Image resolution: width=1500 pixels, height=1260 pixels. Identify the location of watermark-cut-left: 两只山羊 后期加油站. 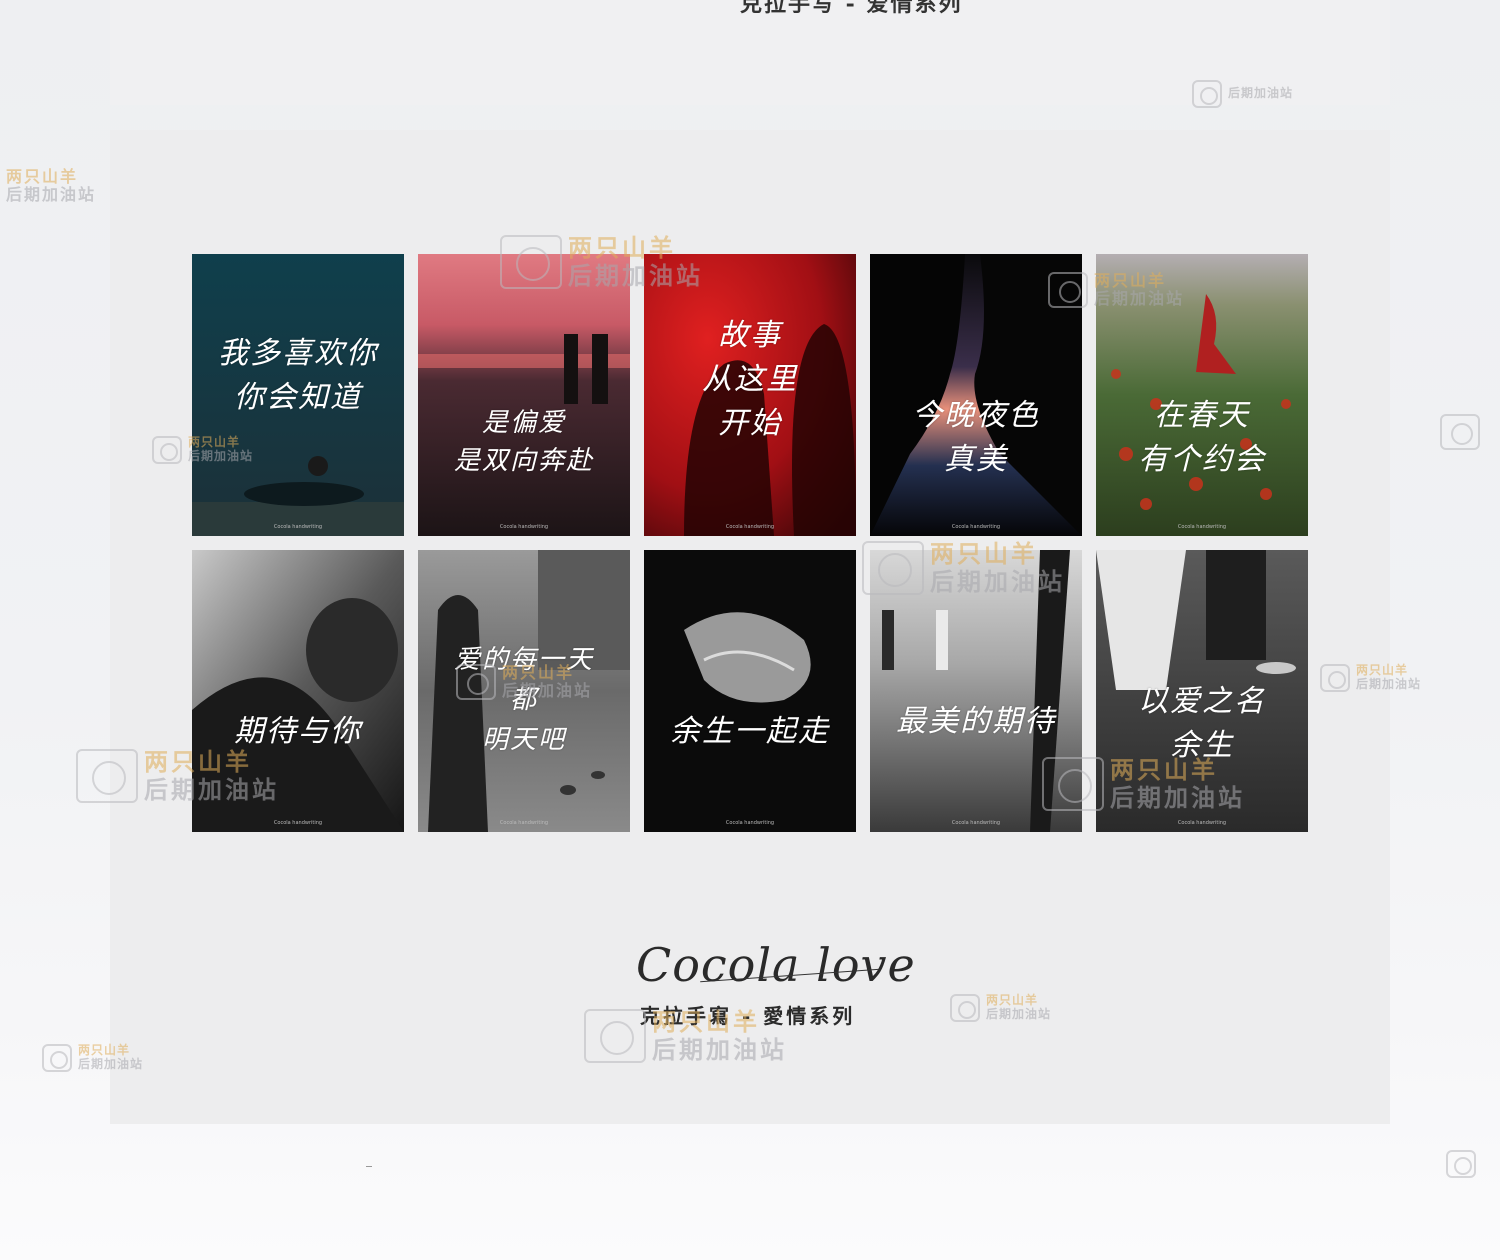
(51, 186).